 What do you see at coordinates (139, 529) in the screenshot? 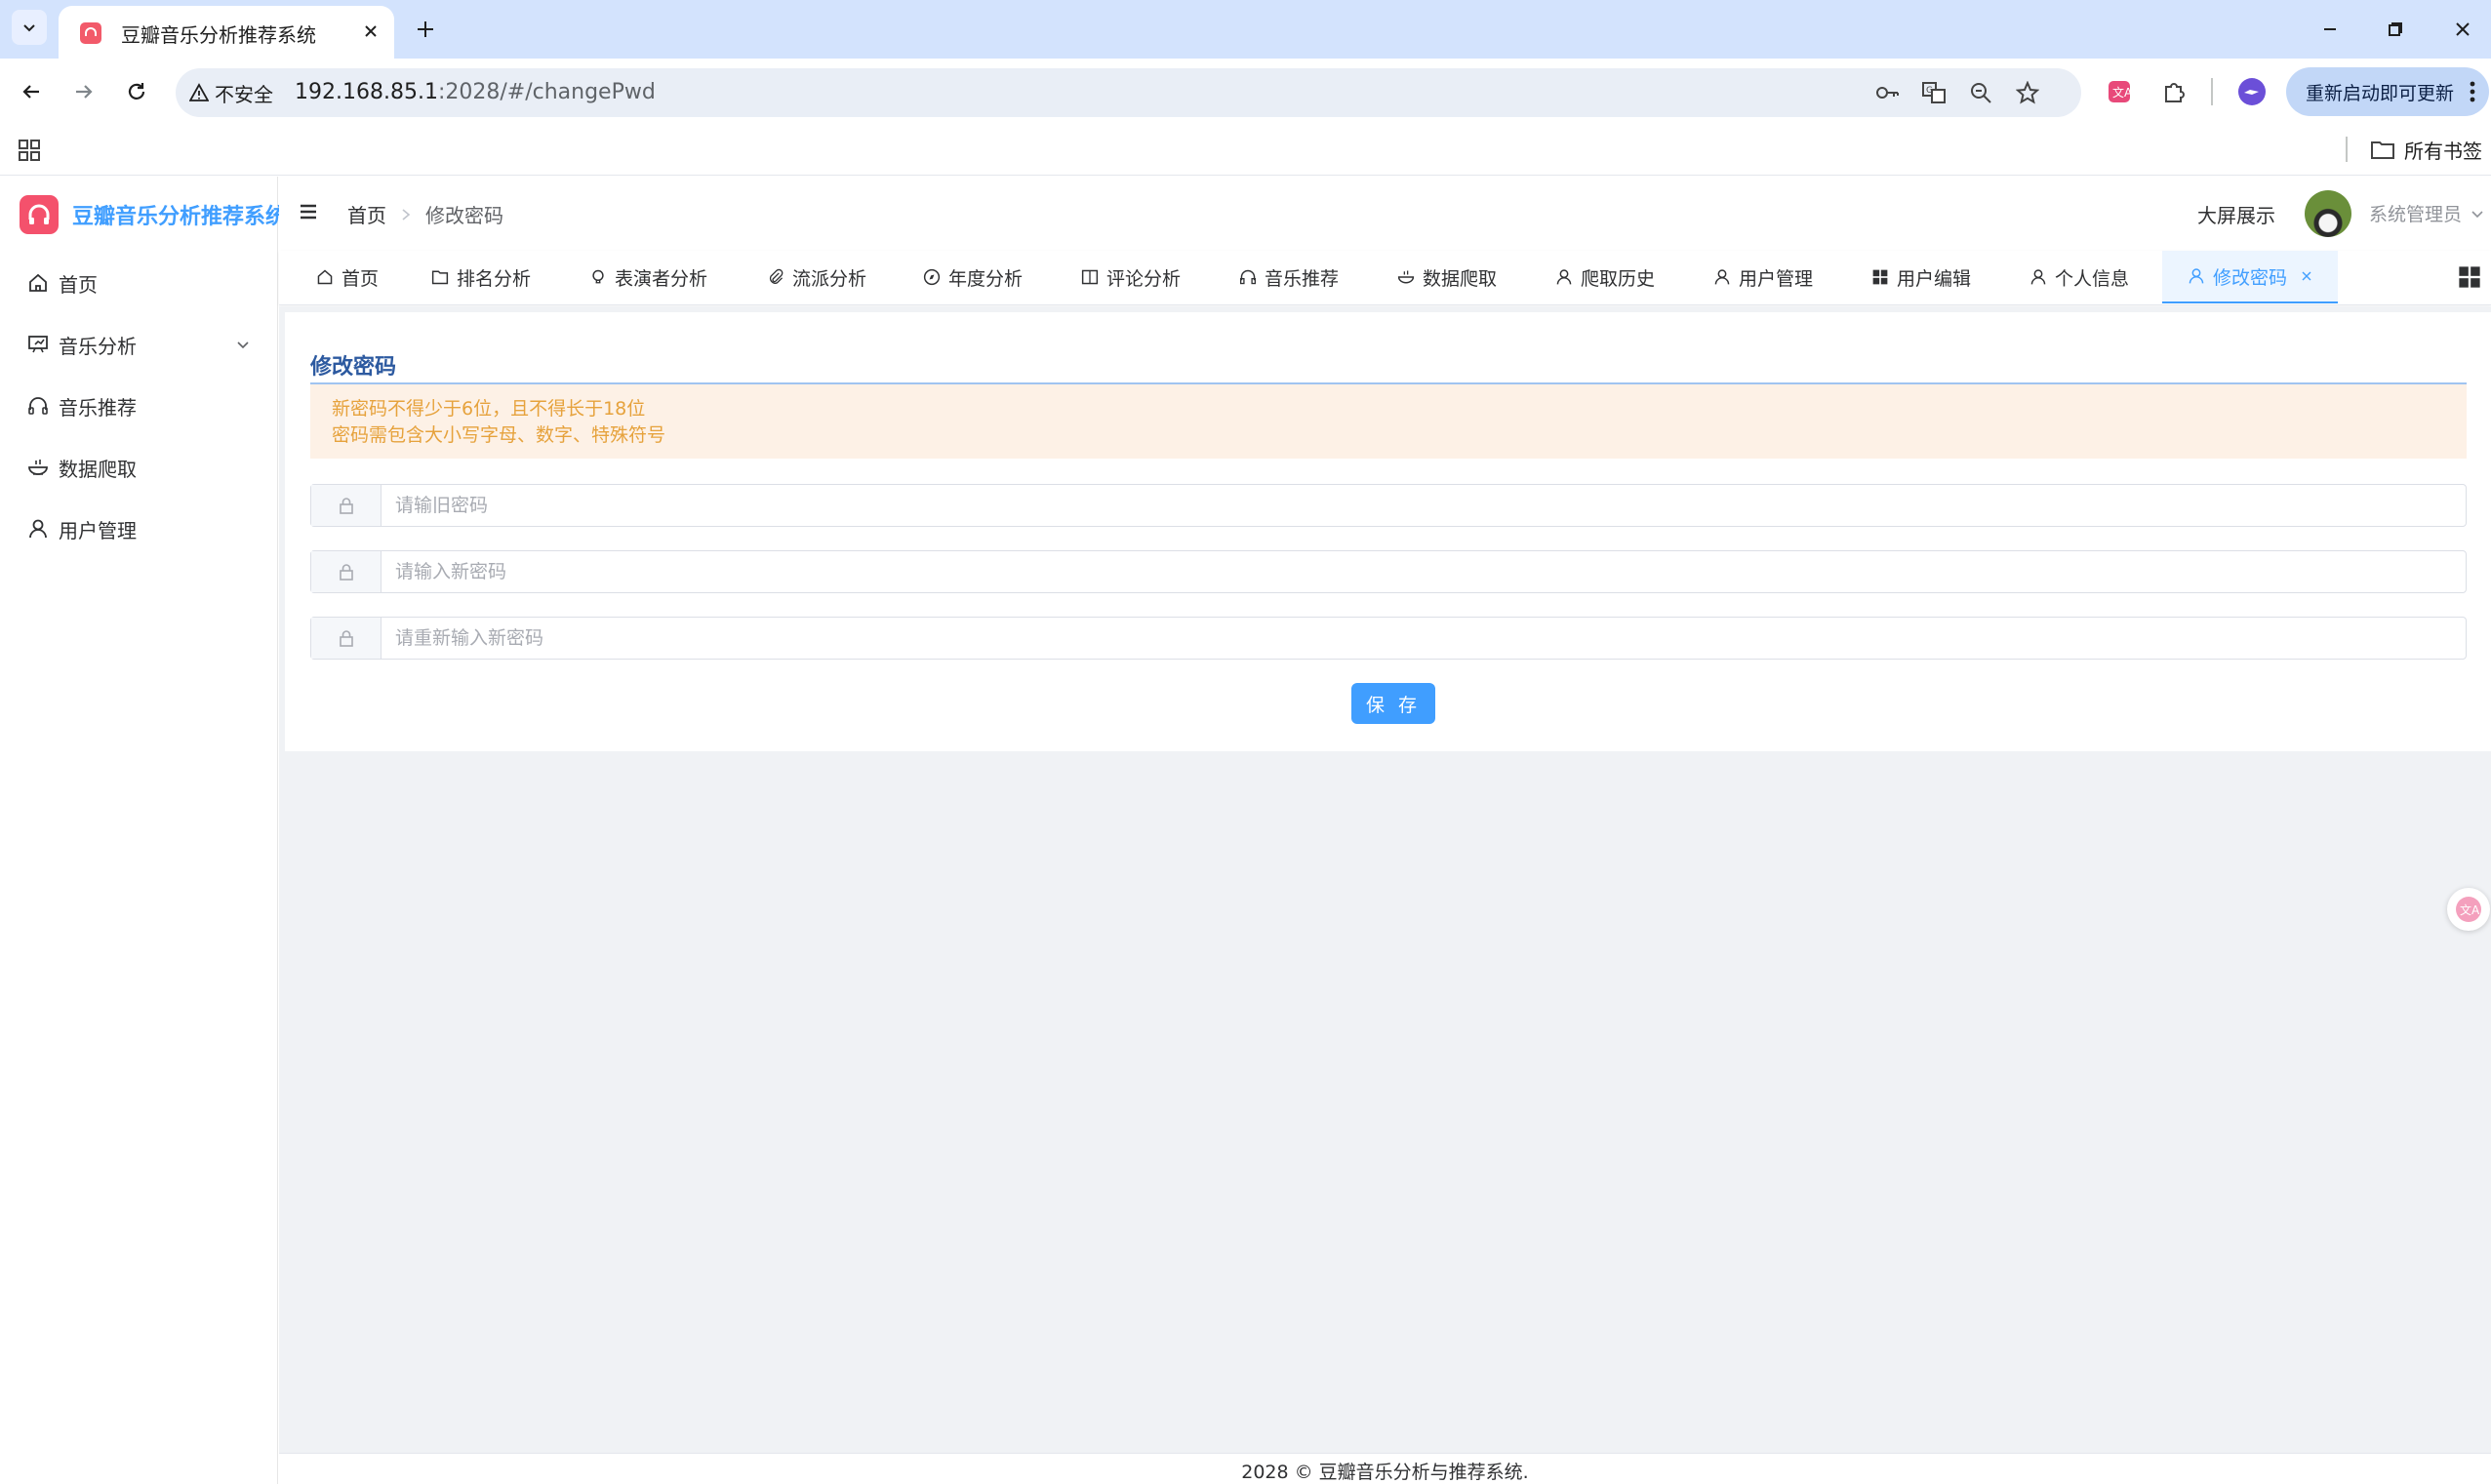
I see `sidebar-item-user-management: 用户管理` at bounding box center [139, 529].